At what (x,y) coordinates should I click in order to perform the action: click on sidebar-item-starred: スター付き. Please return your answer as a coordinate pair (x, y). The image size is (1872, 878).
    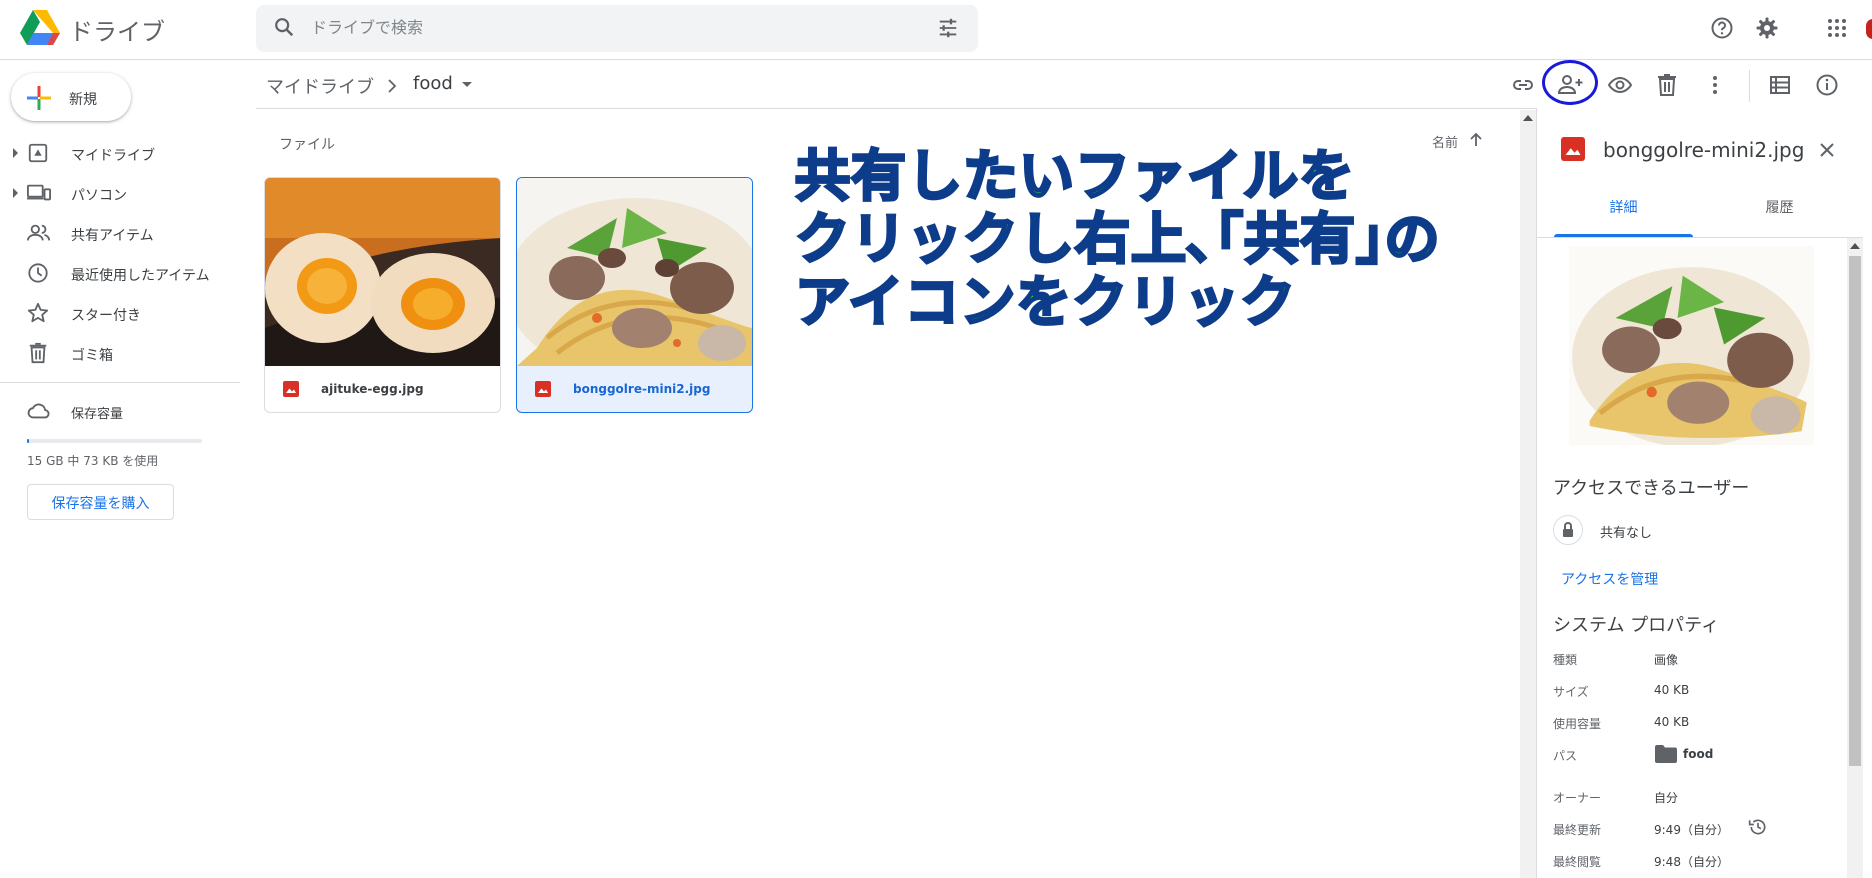
    Looking at the image, I should click on (120, 313).